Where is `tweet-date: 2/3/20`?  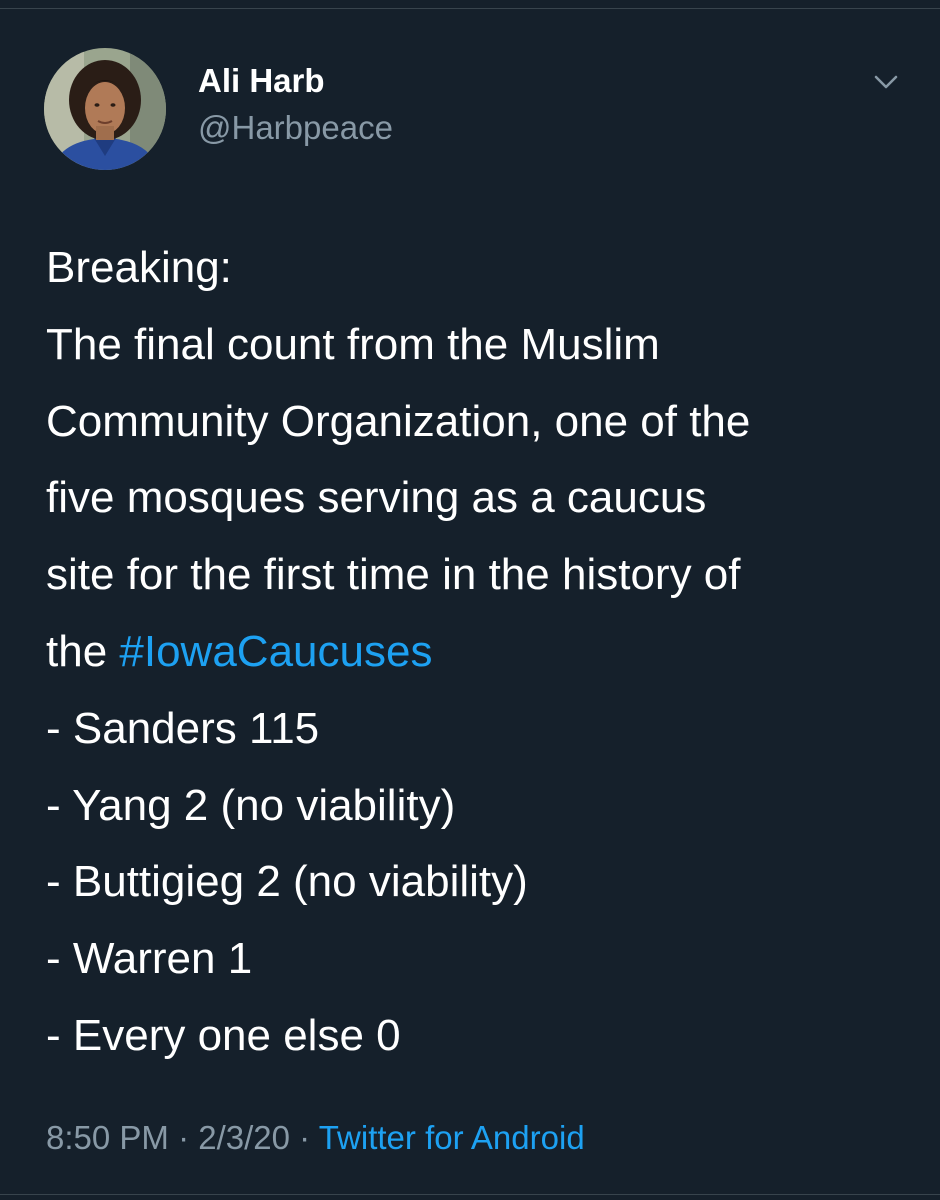 tweet-date: 2/3/20 is located at coordinates (244, 1137).